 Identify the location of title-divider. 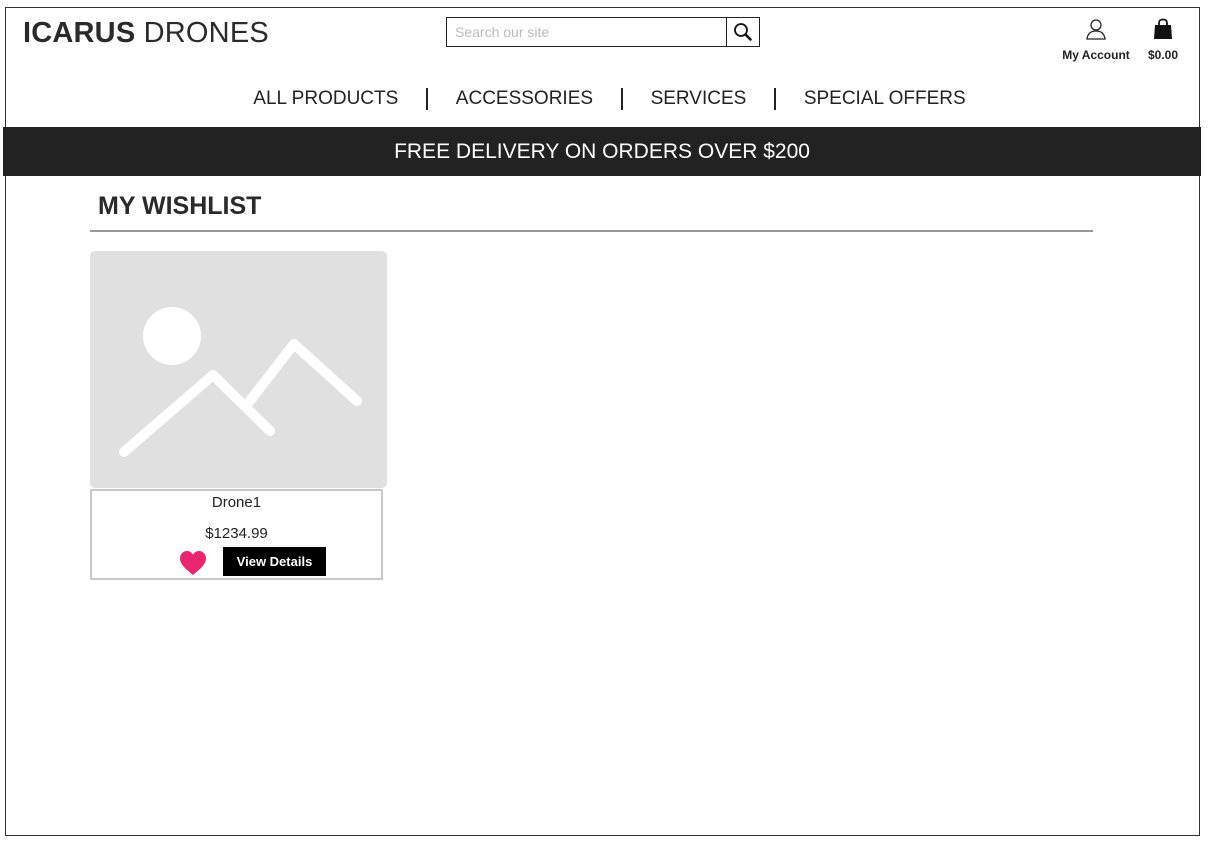
(591, 231).